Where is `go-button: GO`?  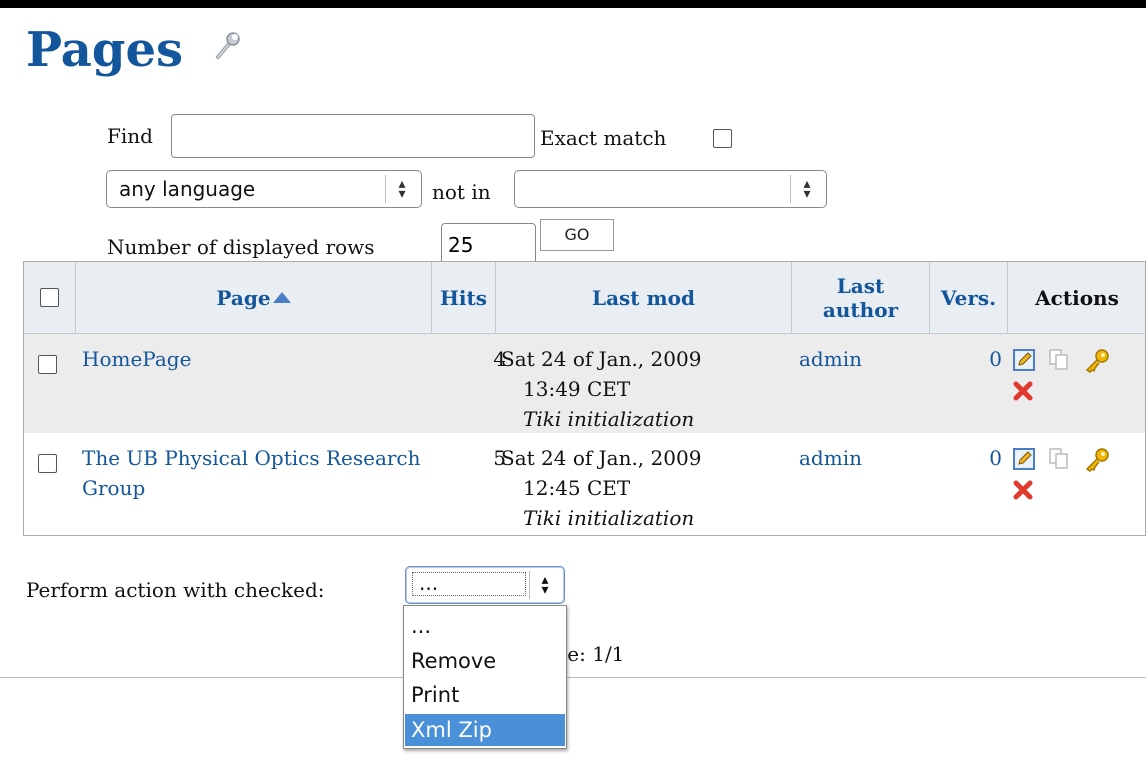 go-button: GO is located at coordinates (577, 235).